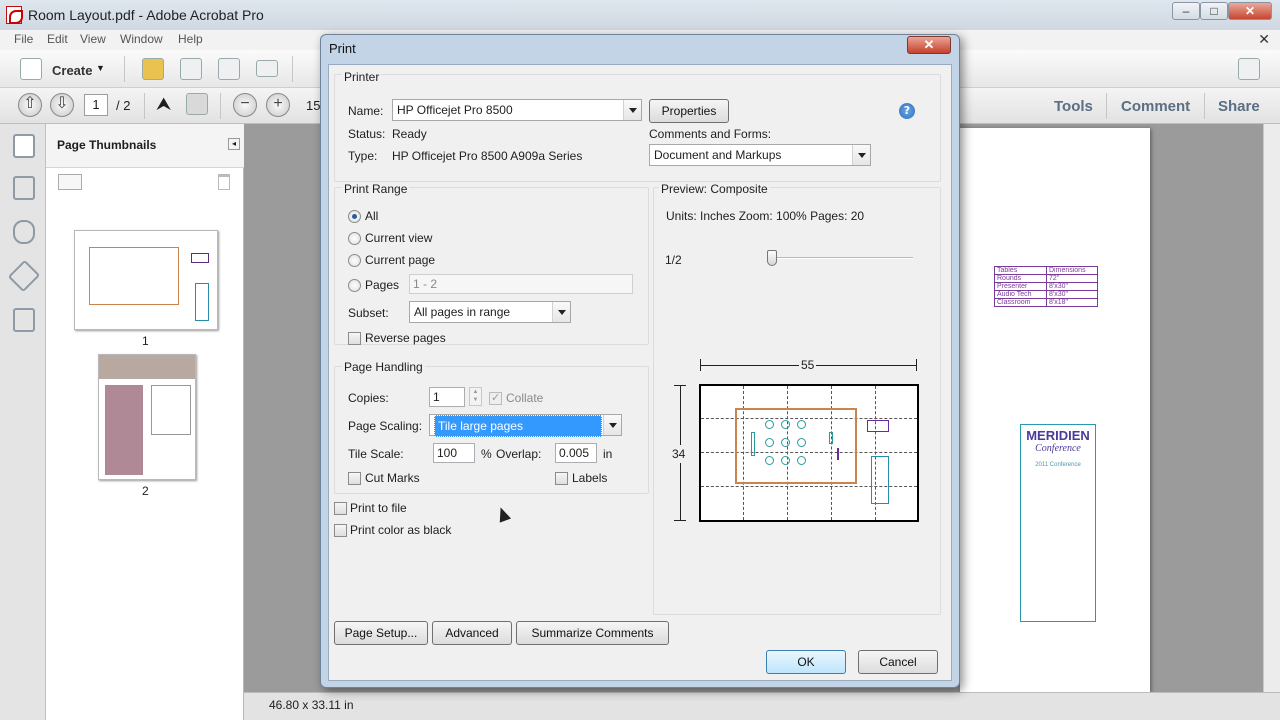 This screenshot has width=1280, height=720. I want to click on printer-group-label: Printer, so click(362, 77).